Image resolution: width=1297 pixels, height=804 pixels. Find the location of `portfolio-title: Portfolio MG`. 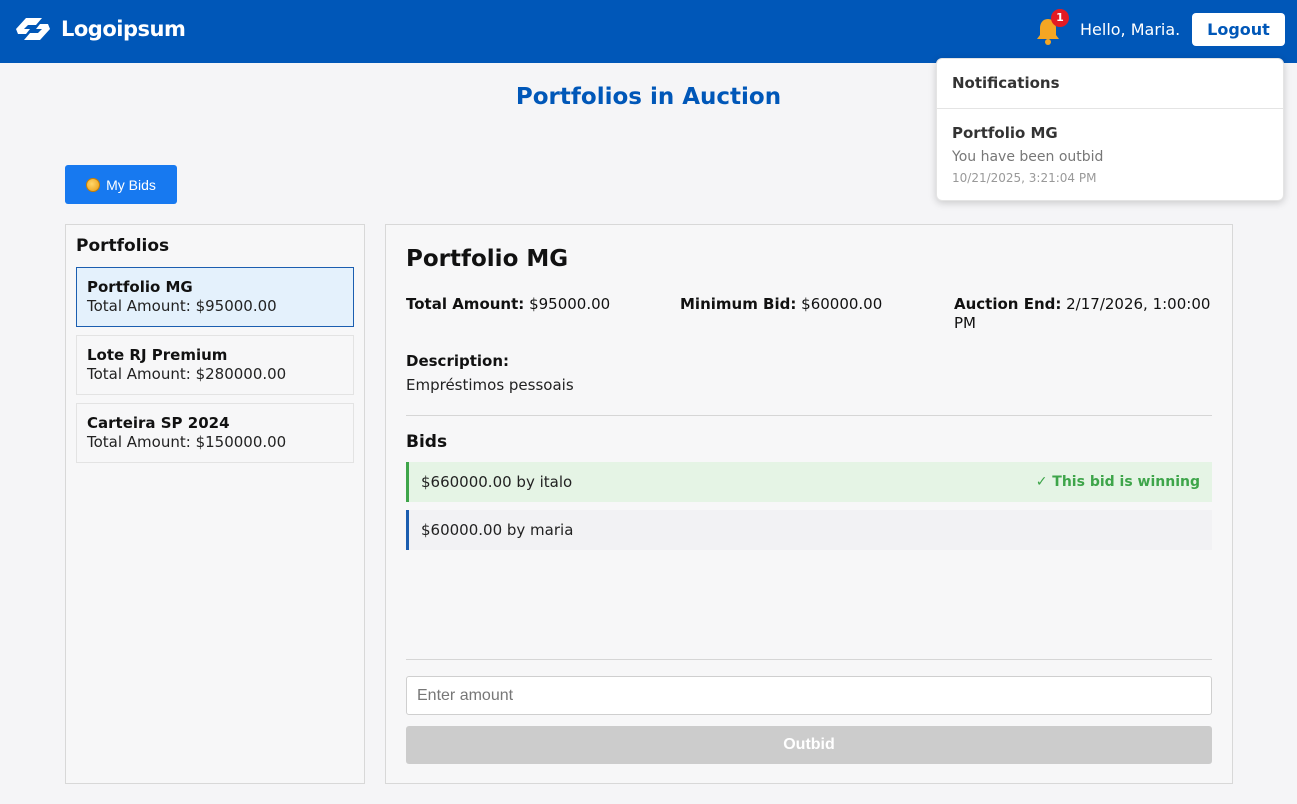

portfolio-title: Portfolio MG is located at coordinates (487, 259).